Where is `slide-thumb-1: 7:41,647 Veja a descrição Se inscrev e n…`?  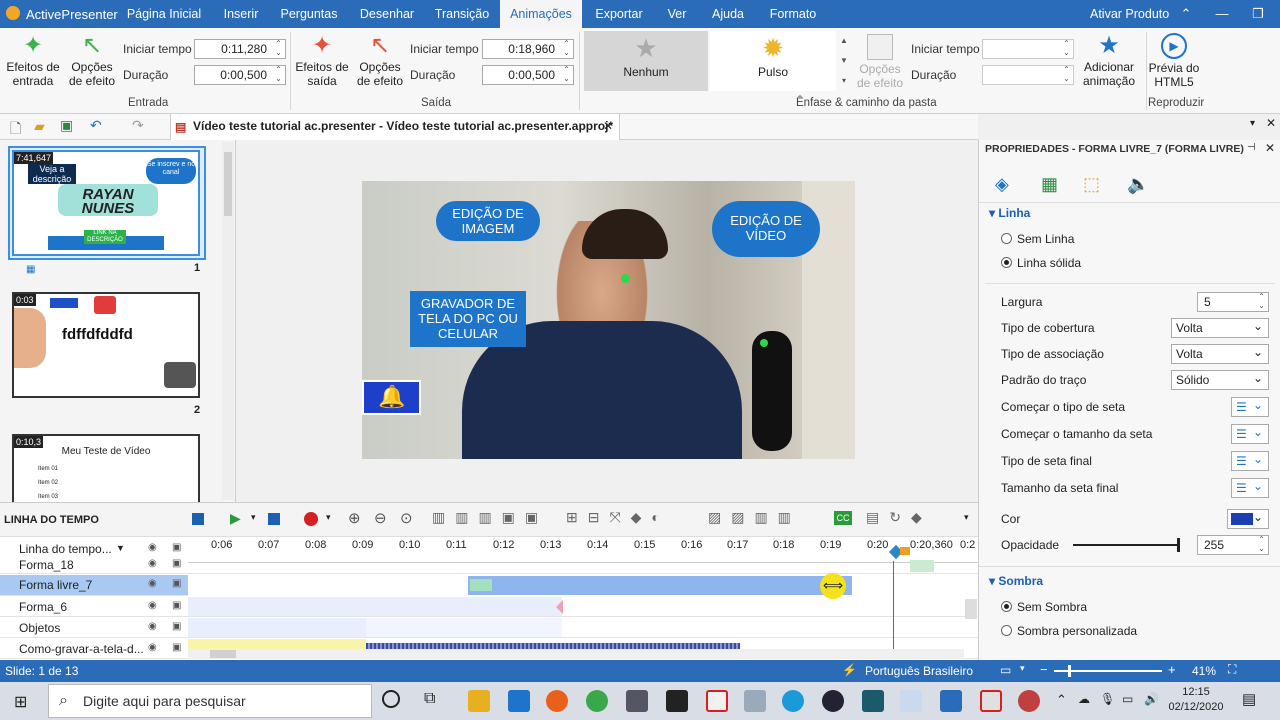 slide-thumb-1: 7:41,647 Veja a descrição Se inscrev e n… is located at coordinates (106, 203).